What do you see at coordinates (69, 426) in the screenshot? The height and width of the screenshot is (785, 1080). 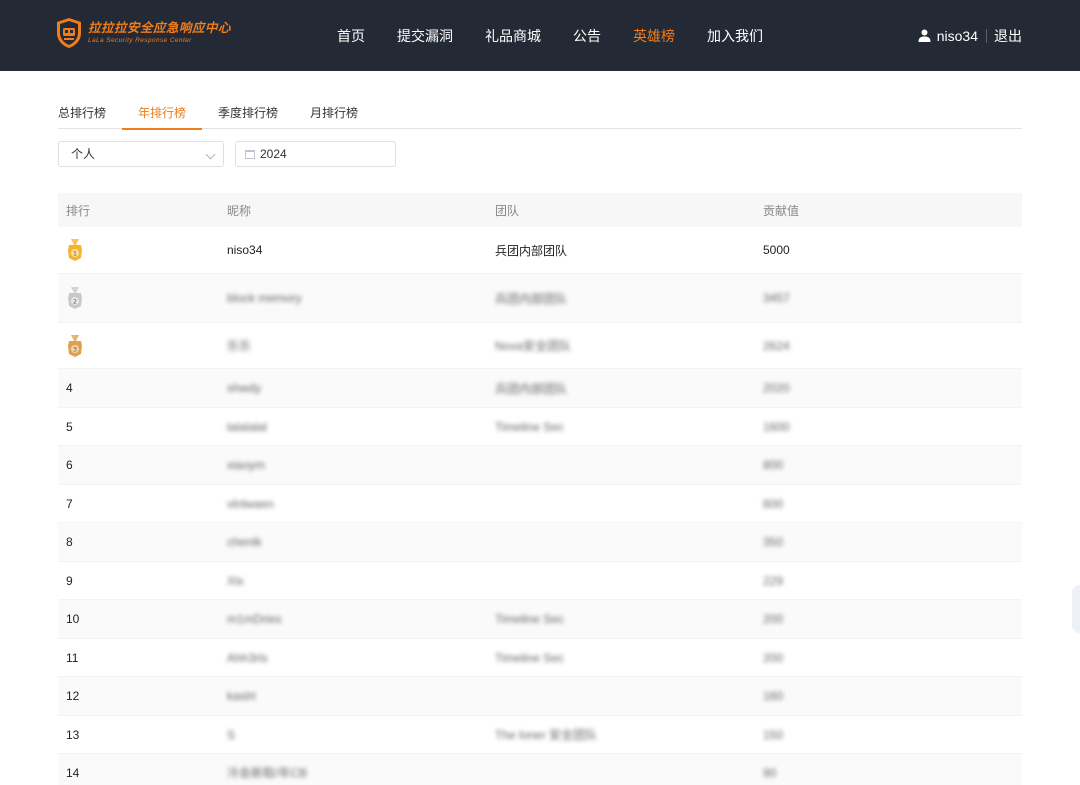 I see `rank-number: 5` at bounding box center [69, 426].